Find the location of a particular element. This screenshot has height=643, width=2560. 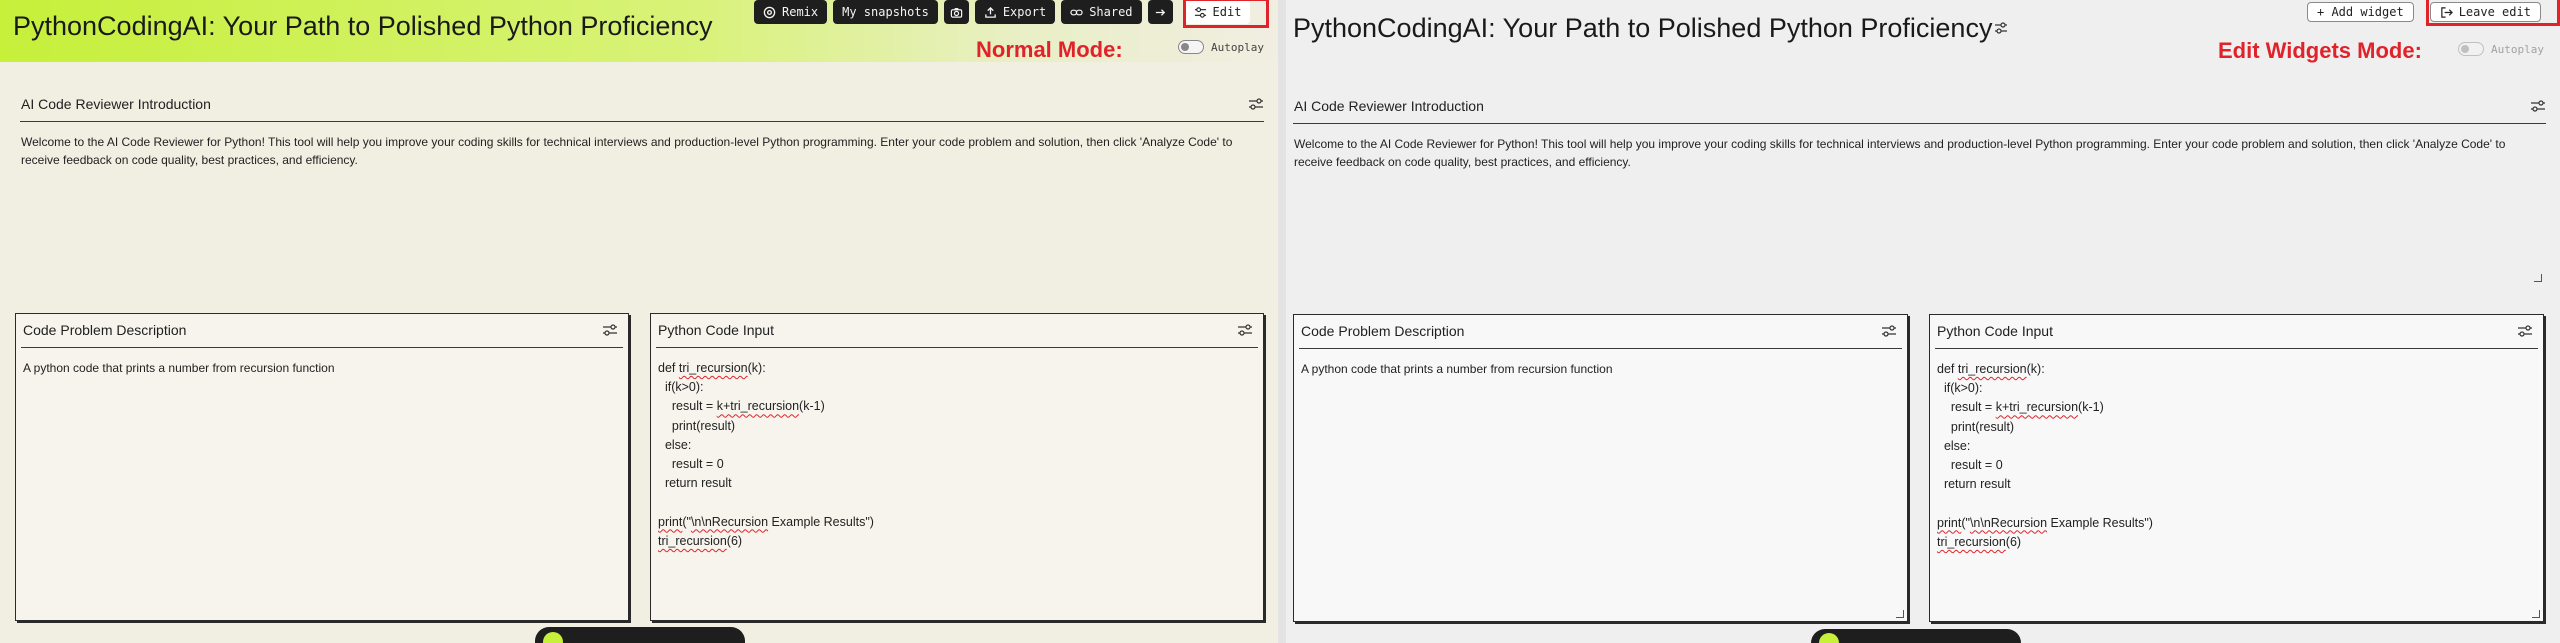

add-widget-label: + Add widget is located at coordinates (2360, 12).